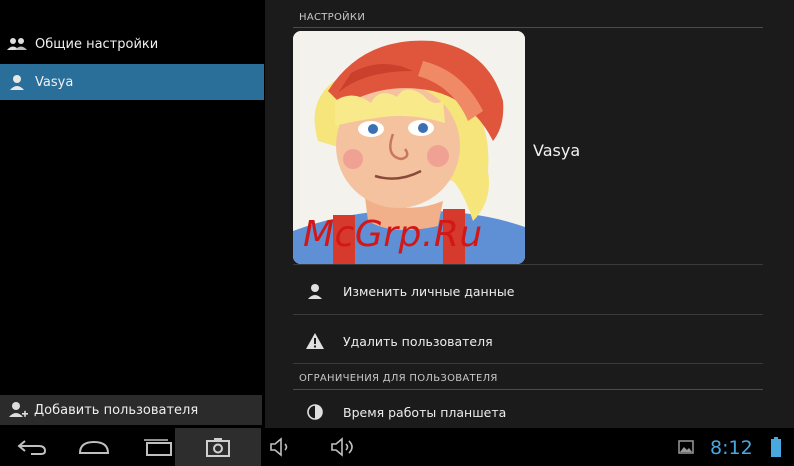  I want to click on volume-up-icon, so click(342, 447).